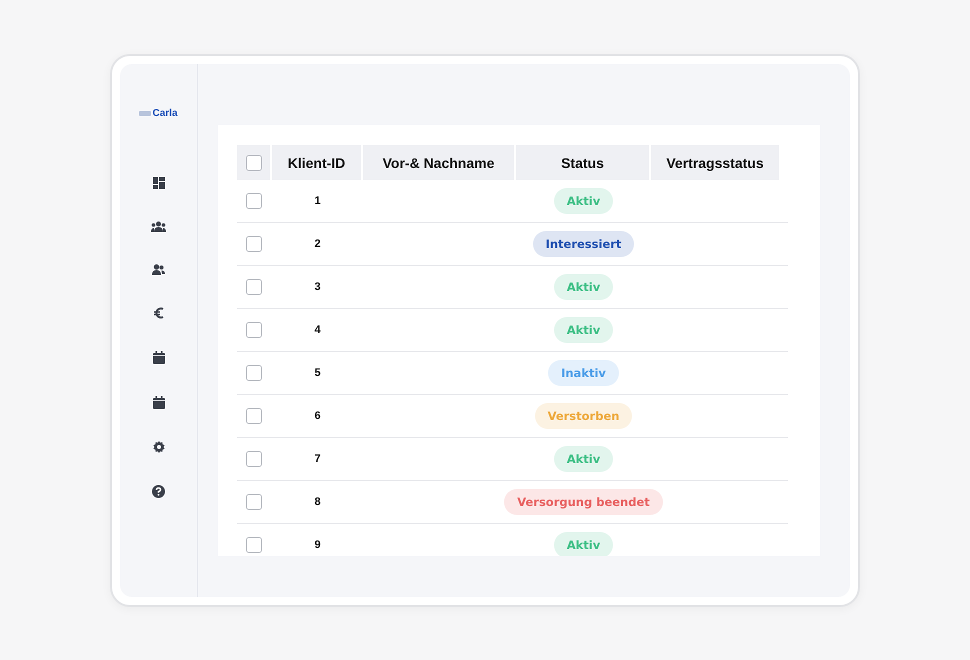 The width and height of the screenshot is (970, 660). What do you see at coordinates (583, 162) in the screenshot?
I see `column-header: Status` at bounding box center [583, 162].